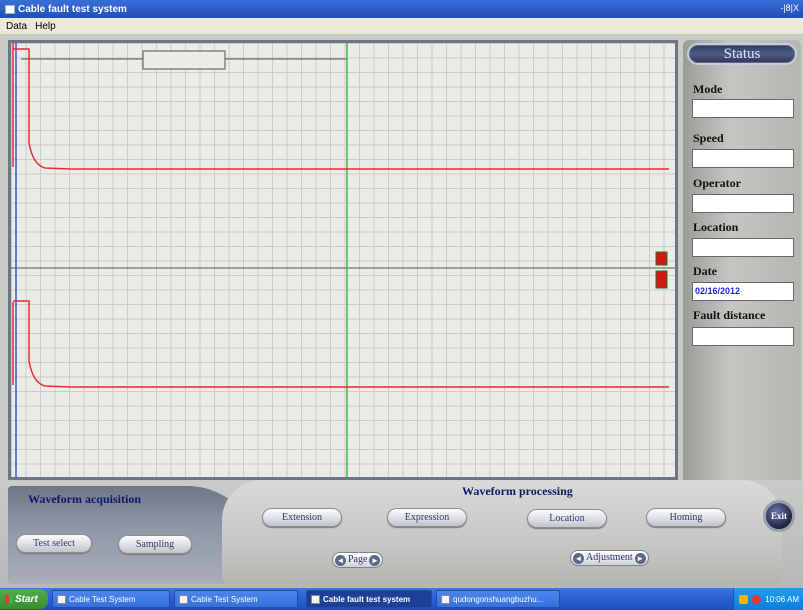 The height and width of the screenshot is (610, 803). What do you see at coordinates (427, 517) in the screenshot?
I see `expression-button: Expression` at bounding box center [427, 517].